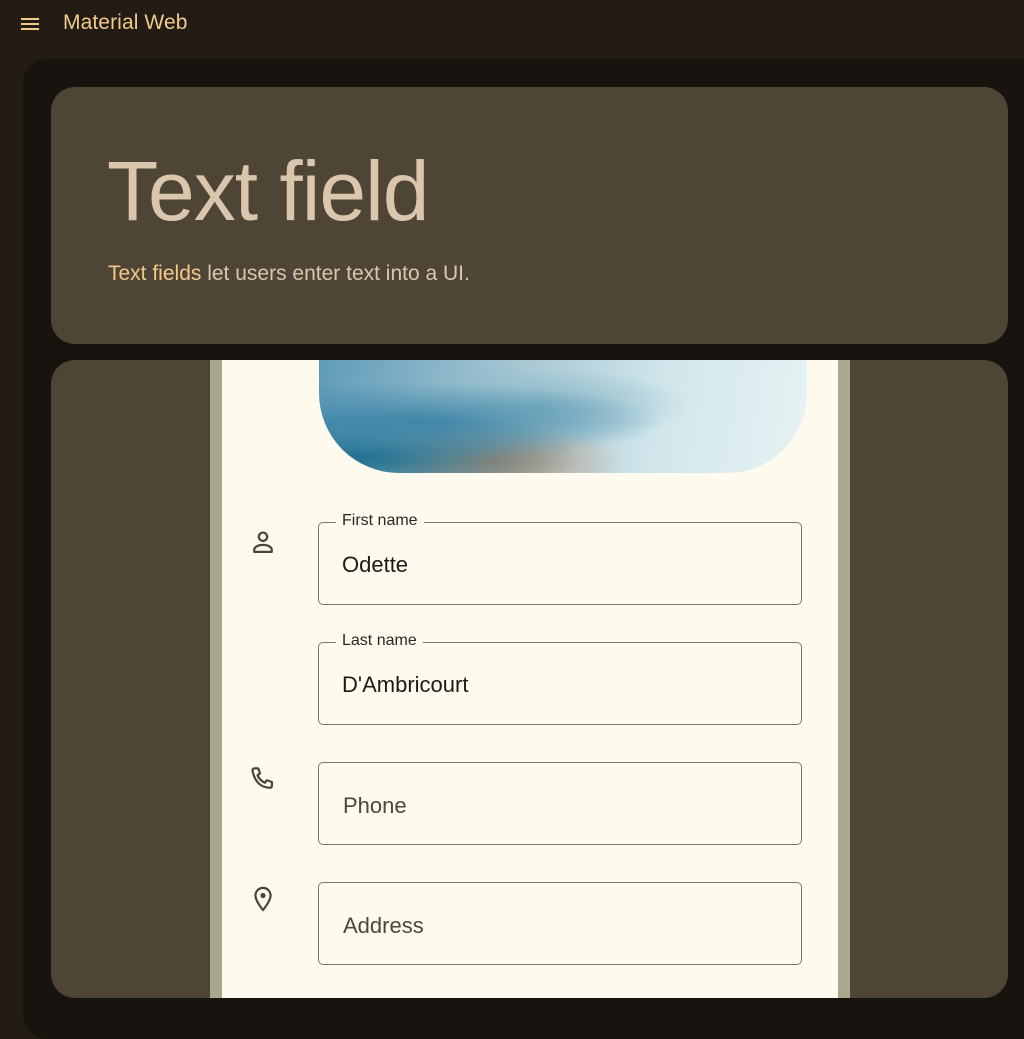 The width and height of the screenshot is (1024, 1039). I want to click on text-fields-link: Text fields, so click(154, 273).